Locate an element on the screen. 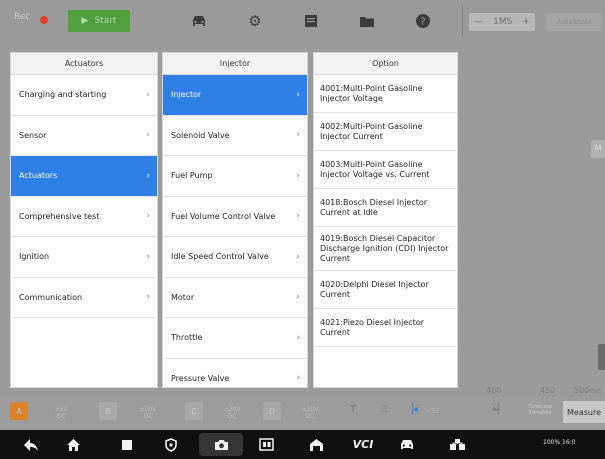 The width and height of the screenshot is (605, 459). category-item-sensor: Sensor › is located at coordinates (84, 136).